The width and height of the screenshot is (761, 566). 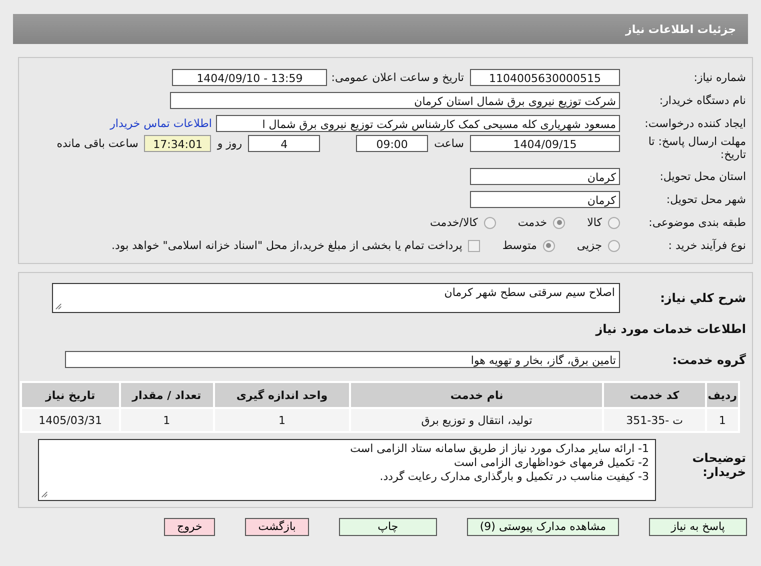 I want to click on note-line: 1- ارائه سایر مدارک مورد نیاز از طریق سامانه ستاد الزامی است, so click(x=499, y=449).